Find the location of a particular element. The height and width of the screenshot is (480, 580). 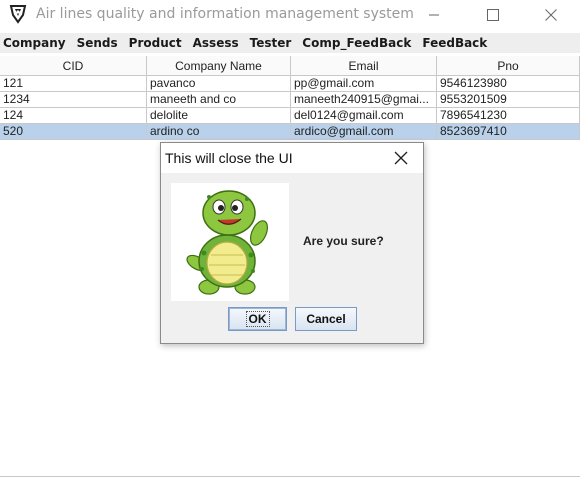

menu-feedback: FeedBack is located at coordinates (454, 43).